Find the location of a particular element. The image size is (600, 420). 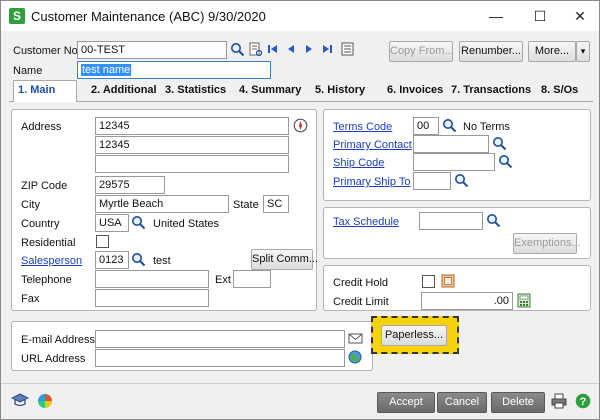

address-line3-field is located at coordinates (192, 164).